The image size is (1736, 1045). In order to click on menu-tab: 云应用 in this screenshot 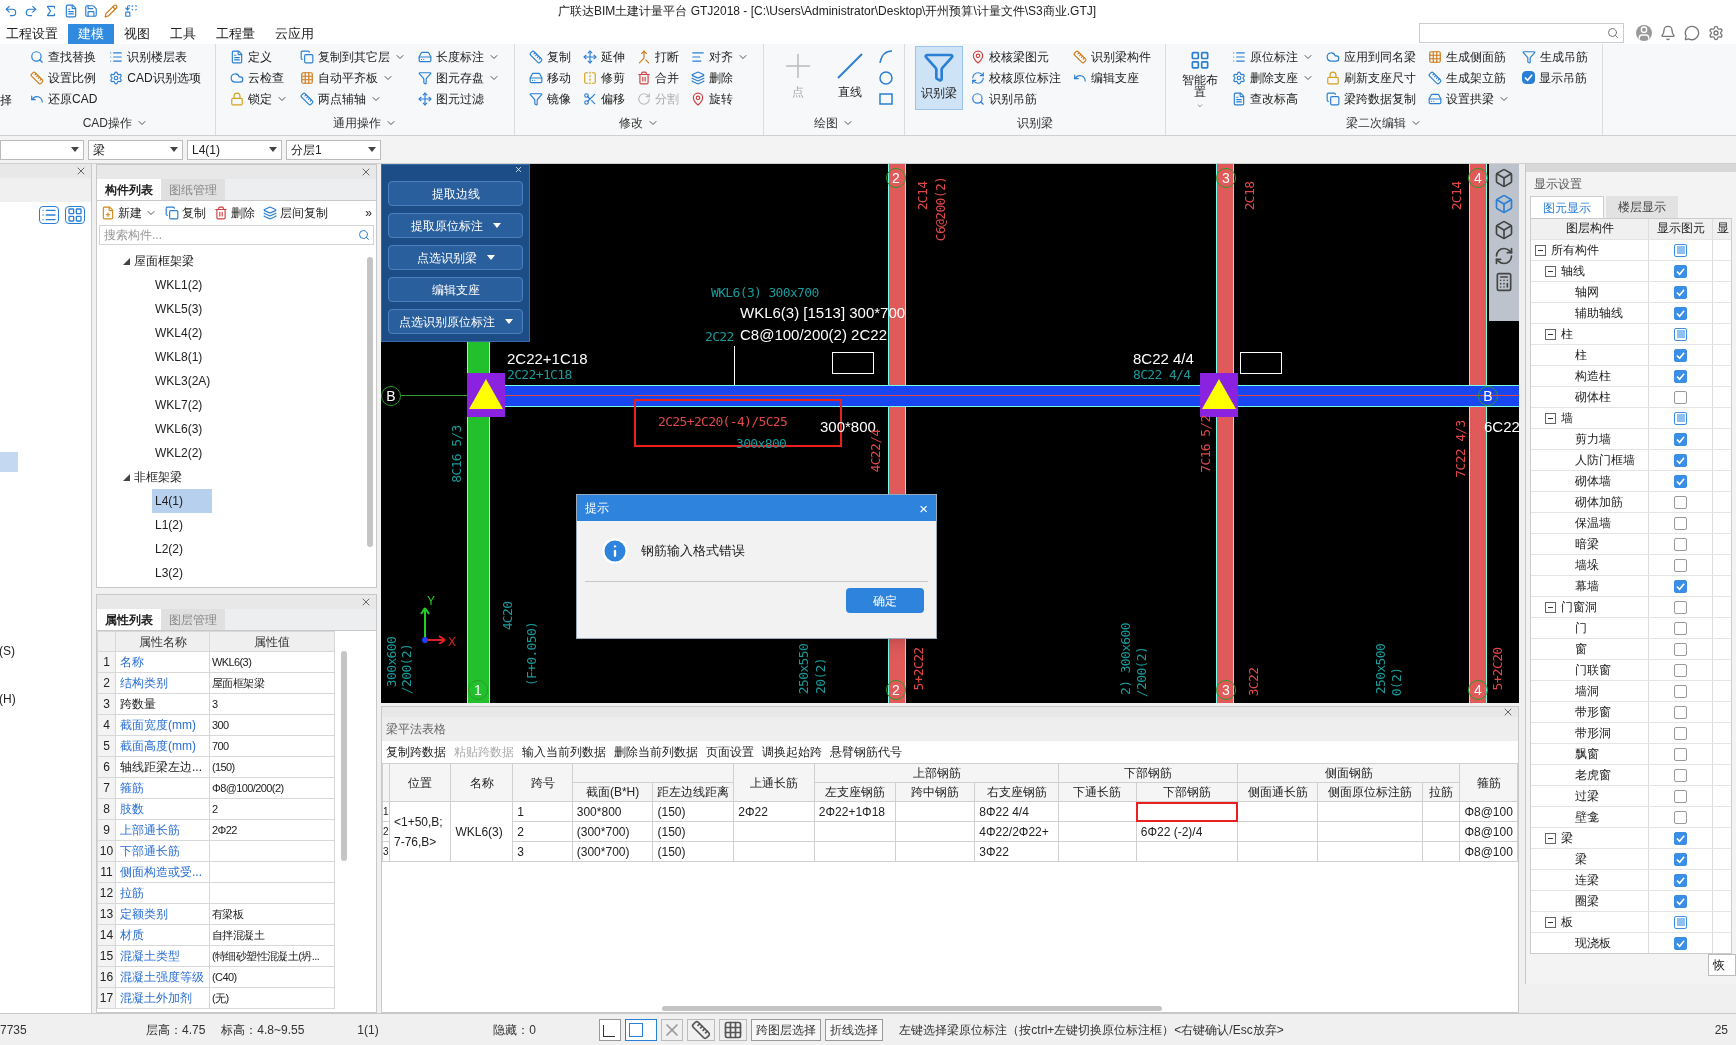, I will do `click(294, 34)`.